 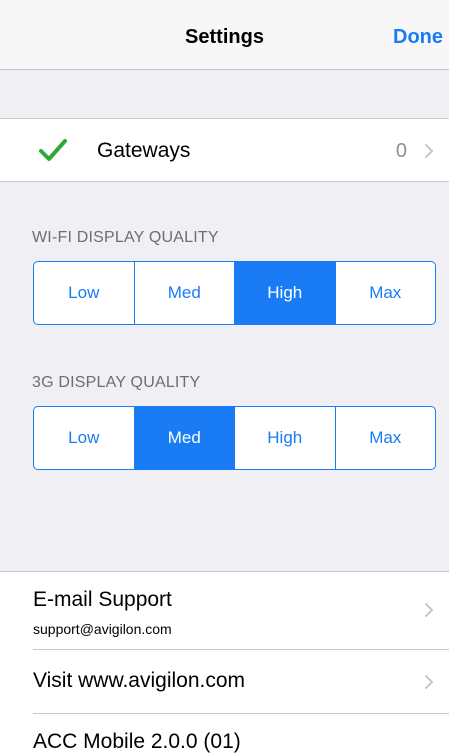 What do you see at coordinates (102, 599) in the screenshot?
I see `email-support-title: E-mail Support` at bounding box center [102, 599].